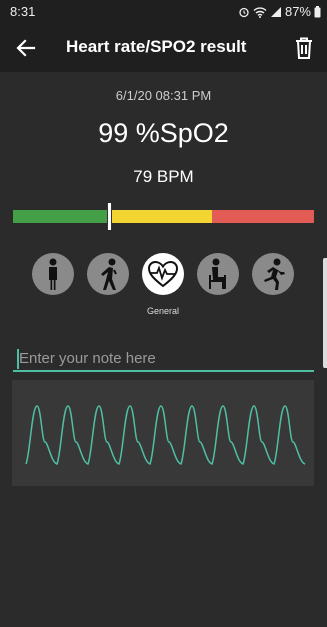  I want to click on heart-rate-value: 79 BPM, so click(163, 176).